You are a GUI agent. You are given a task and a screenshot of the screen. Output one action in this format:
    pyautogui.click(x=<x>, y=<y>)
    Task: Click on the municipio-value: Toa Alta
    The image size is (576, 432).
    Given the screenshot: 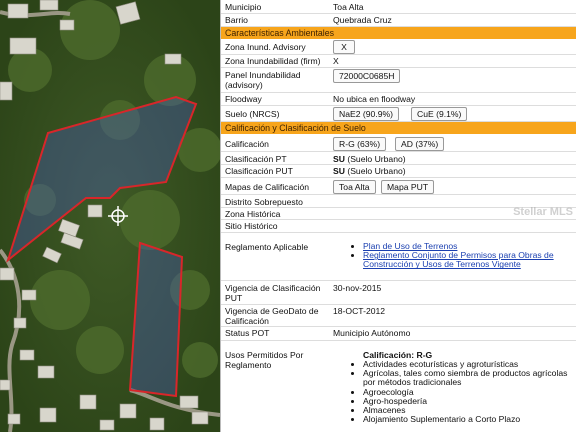 What is the action you would take?
    pyautogui.click(x=348, y=7)
    